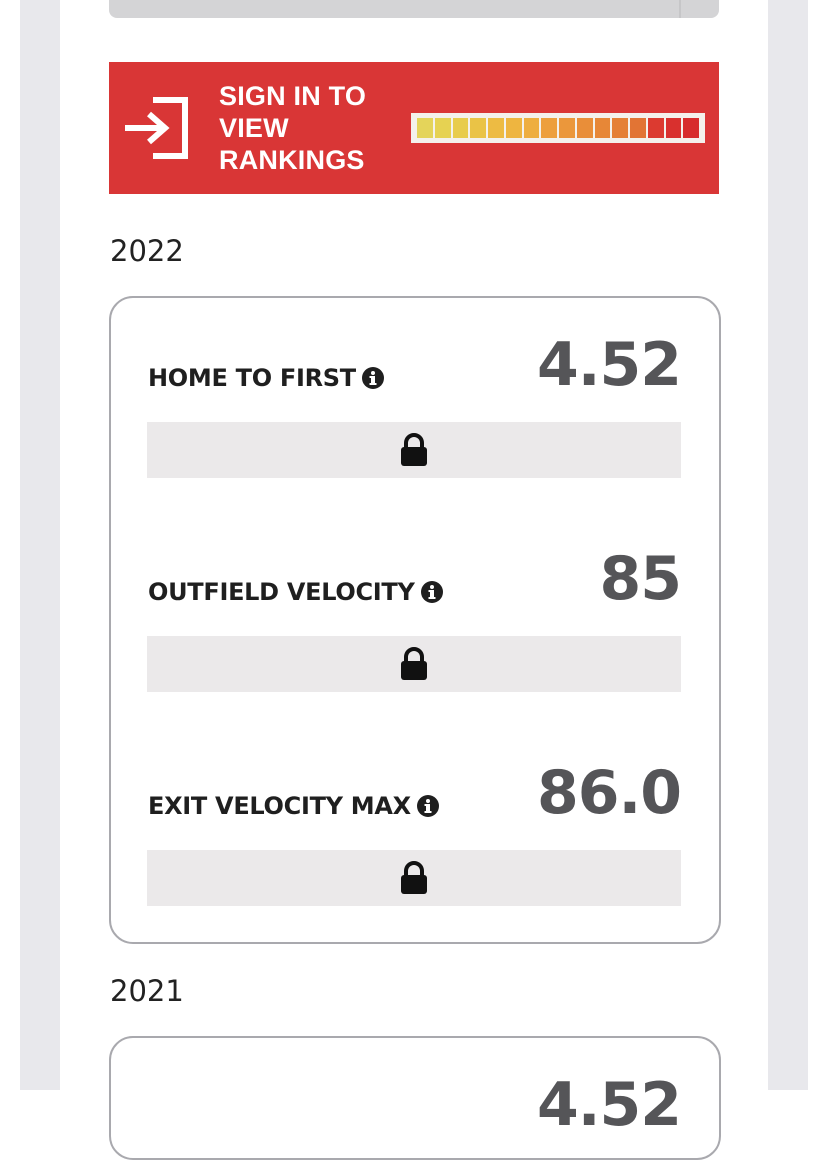  I want to click on previous-section-bar, so click(414, 9).